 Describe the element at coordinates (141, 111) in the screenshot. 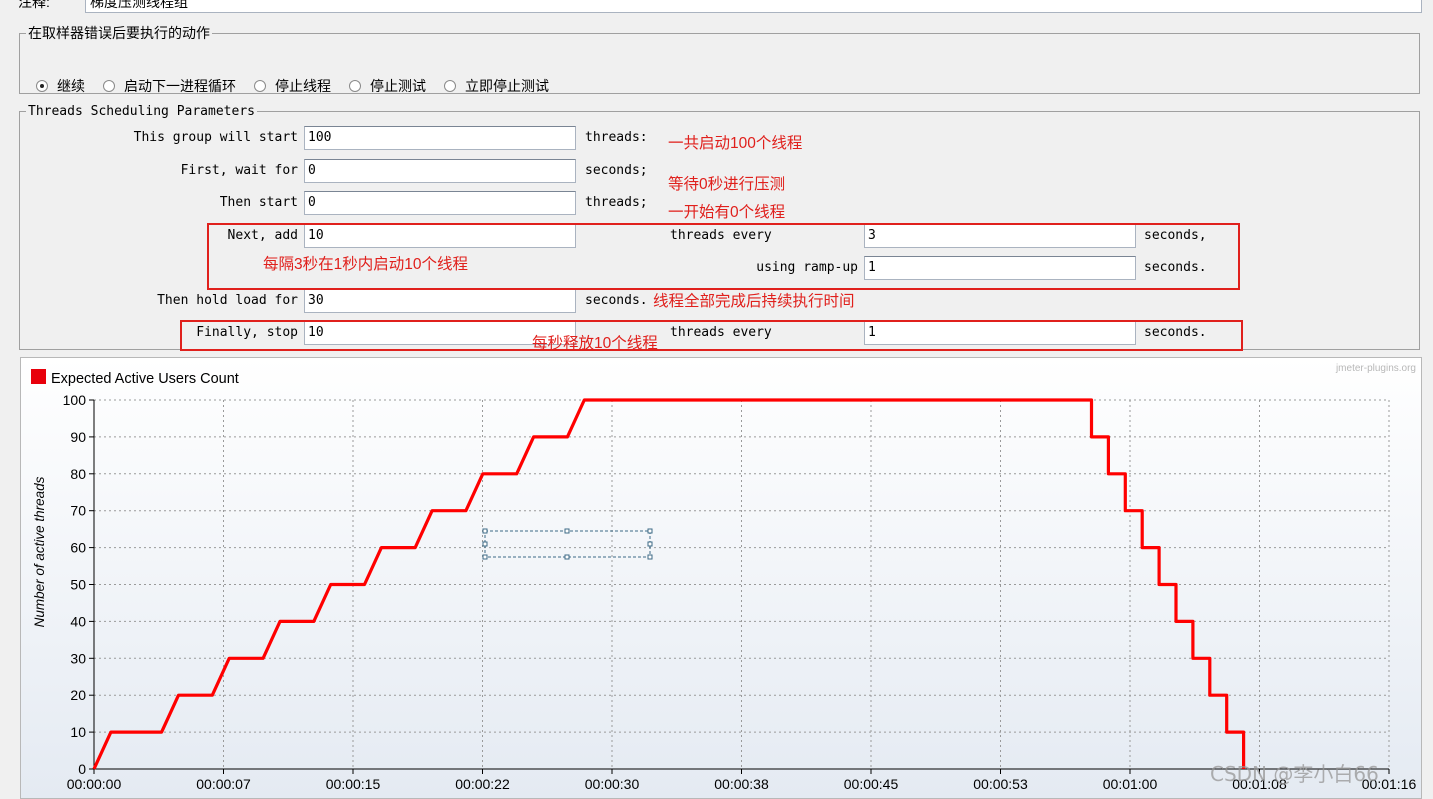

I see `scheduling-title: Threads Scheduling Parameters` at that location.